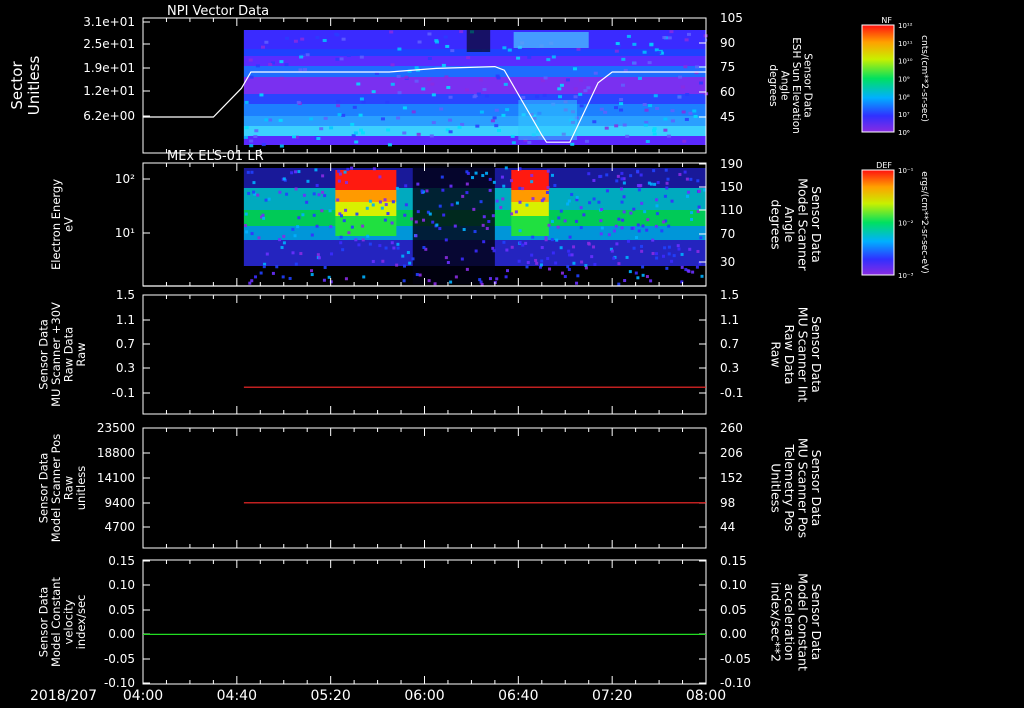 The height and width of the screenshot is (708, 1024). I want to click on right-y-tick-label: 44, so click(727, 527).